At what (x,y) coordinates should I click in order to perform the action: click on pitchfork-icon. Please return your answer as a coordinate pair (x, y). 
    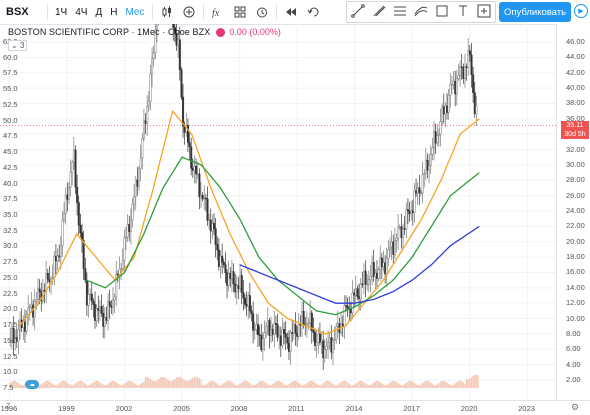
    Looking at the image, I should click on (421, 12).